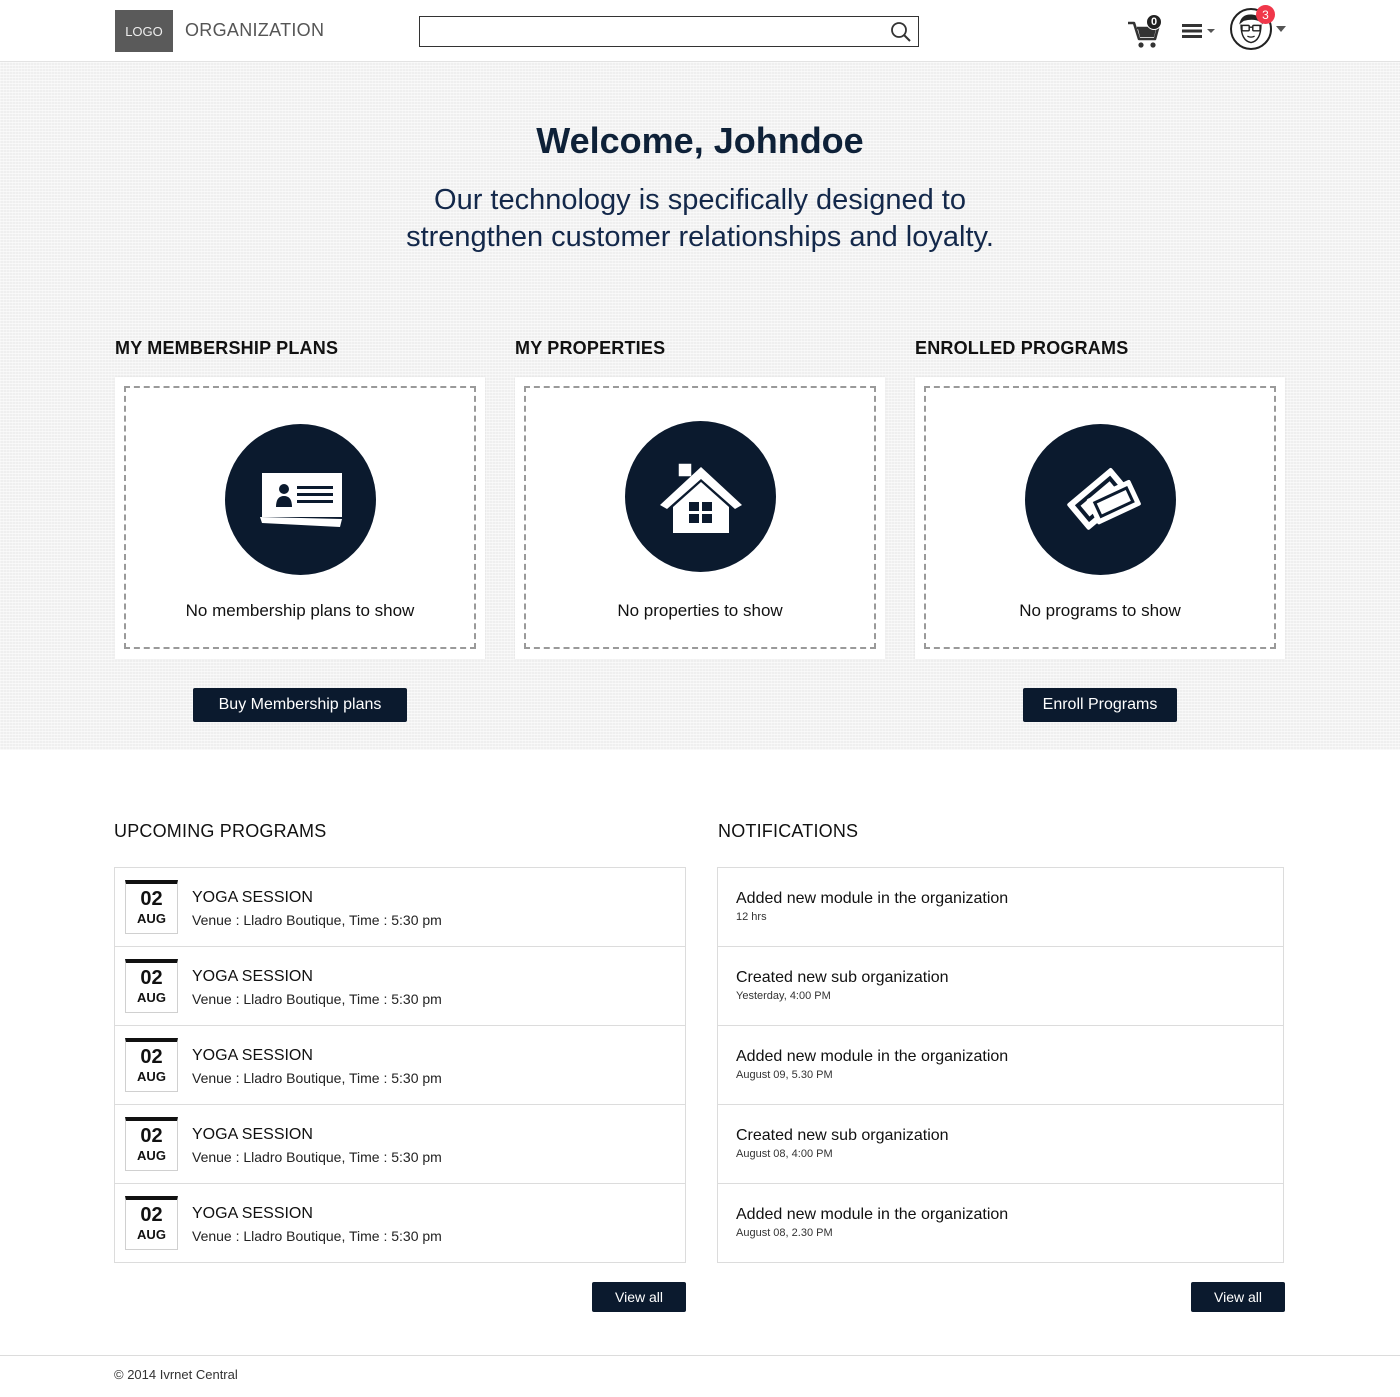  What do you see at coordinates (788, 831) in the screenshot?
I see `notifications-title: NOTIFICATIONS` at bounding box center [788, 831].